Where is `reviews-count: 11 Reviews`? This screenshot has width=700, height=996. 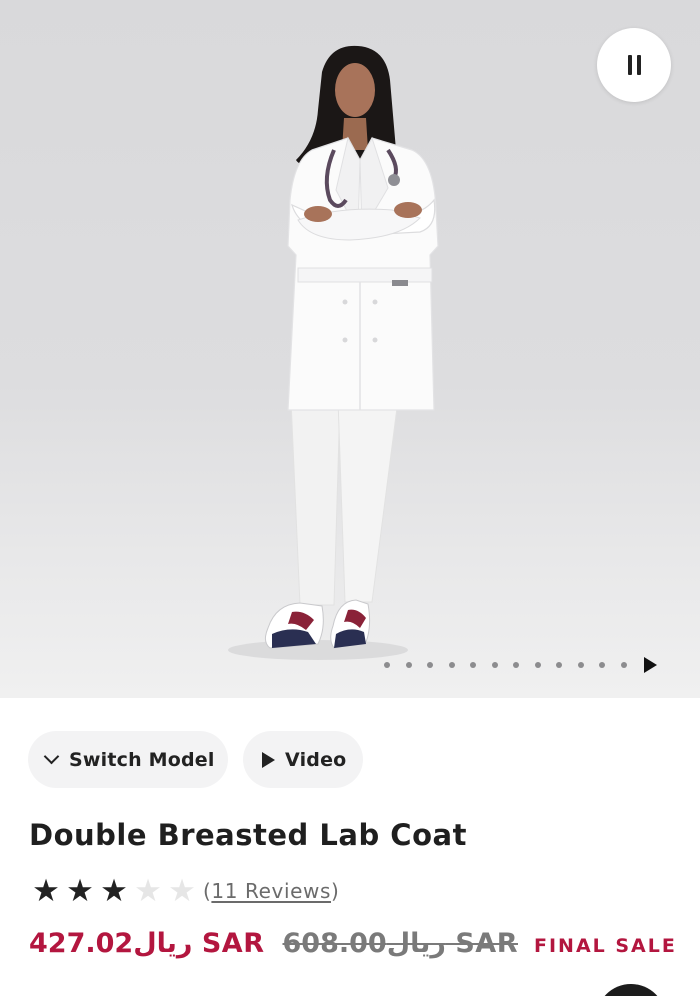
reviews-count: 11 Reviews is located at coordinates (271, 891).